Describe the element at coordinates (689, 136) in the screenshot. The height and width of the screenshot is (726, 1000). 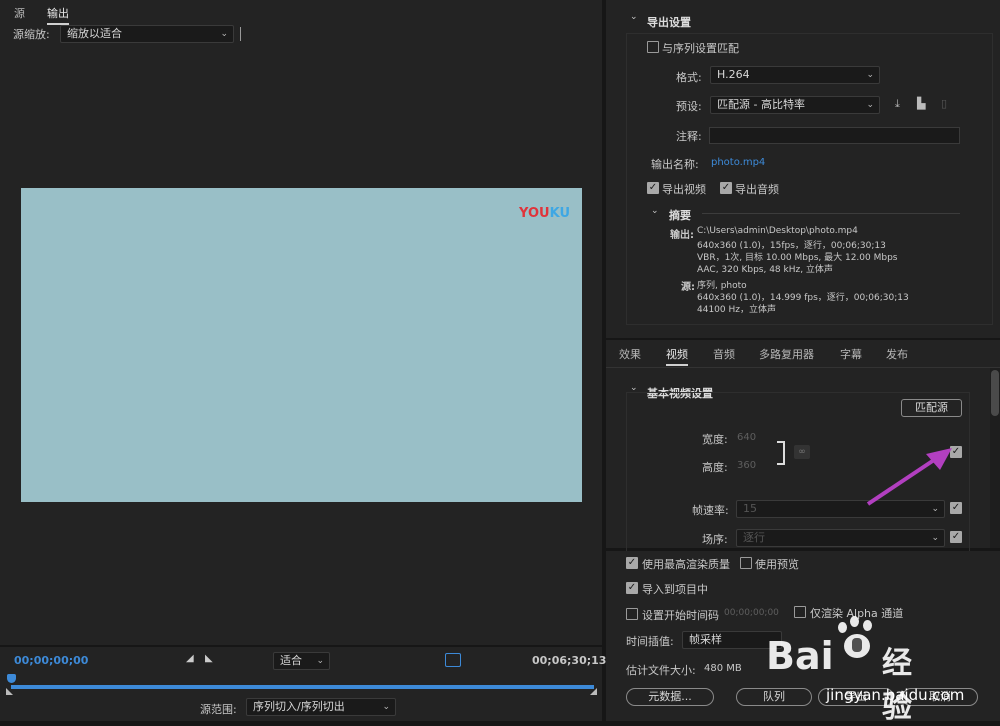
I see `comment-label: 注释:` at that location.